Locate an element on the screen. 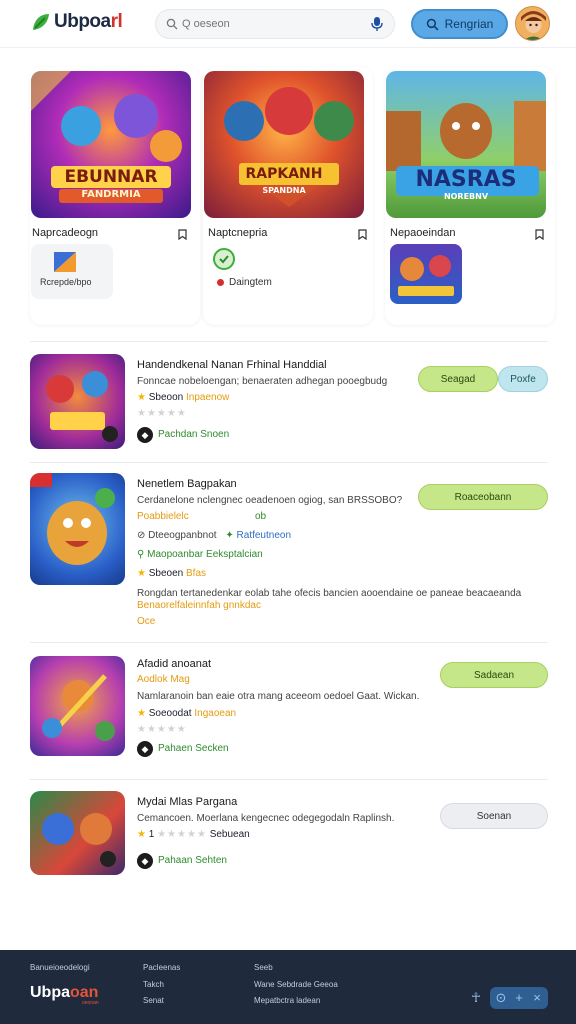  featured-art-title: RAPKANH is located at coordinates (284, 174).